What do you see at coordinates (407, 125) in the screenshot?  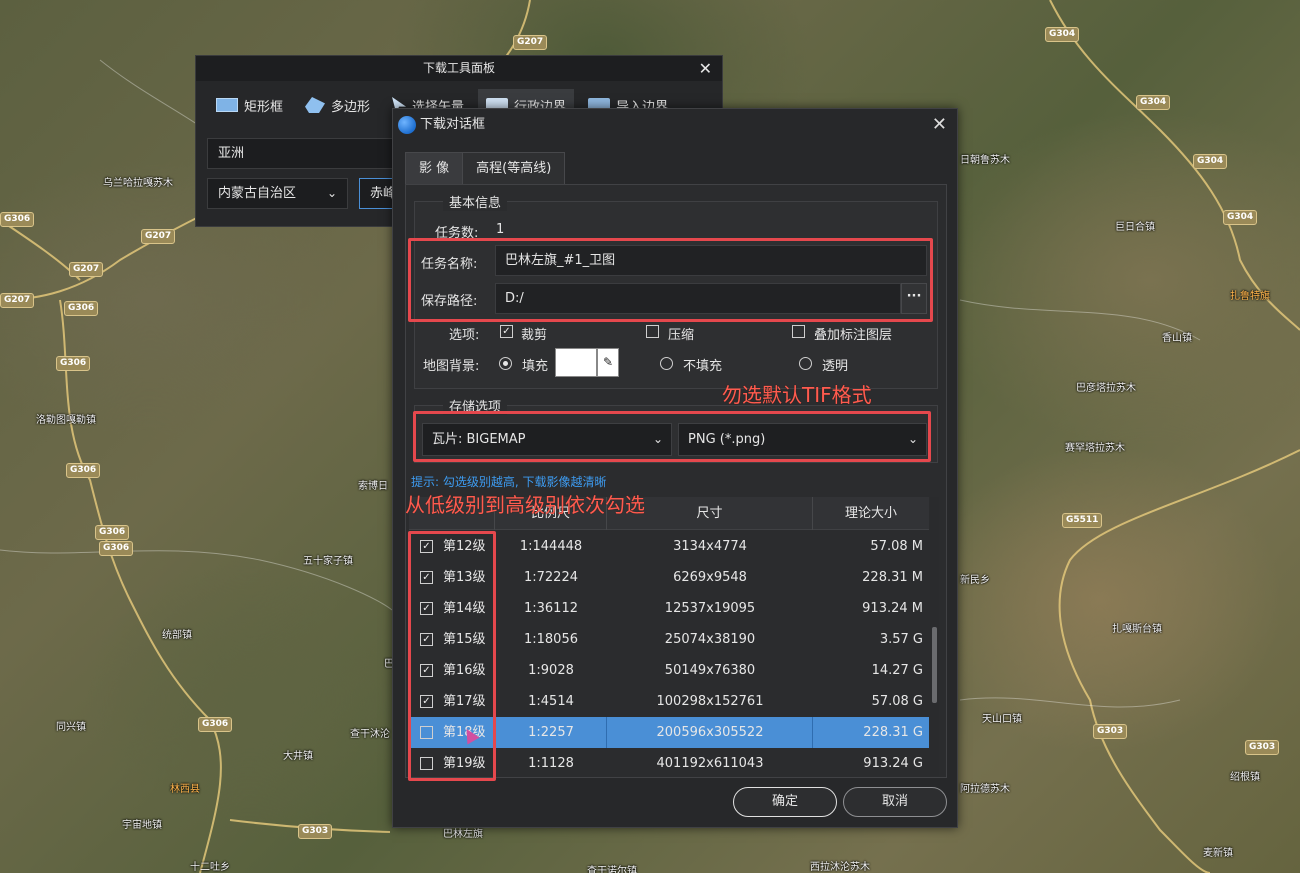 I see `app-logo-icon` at bounding box center [407, 125].